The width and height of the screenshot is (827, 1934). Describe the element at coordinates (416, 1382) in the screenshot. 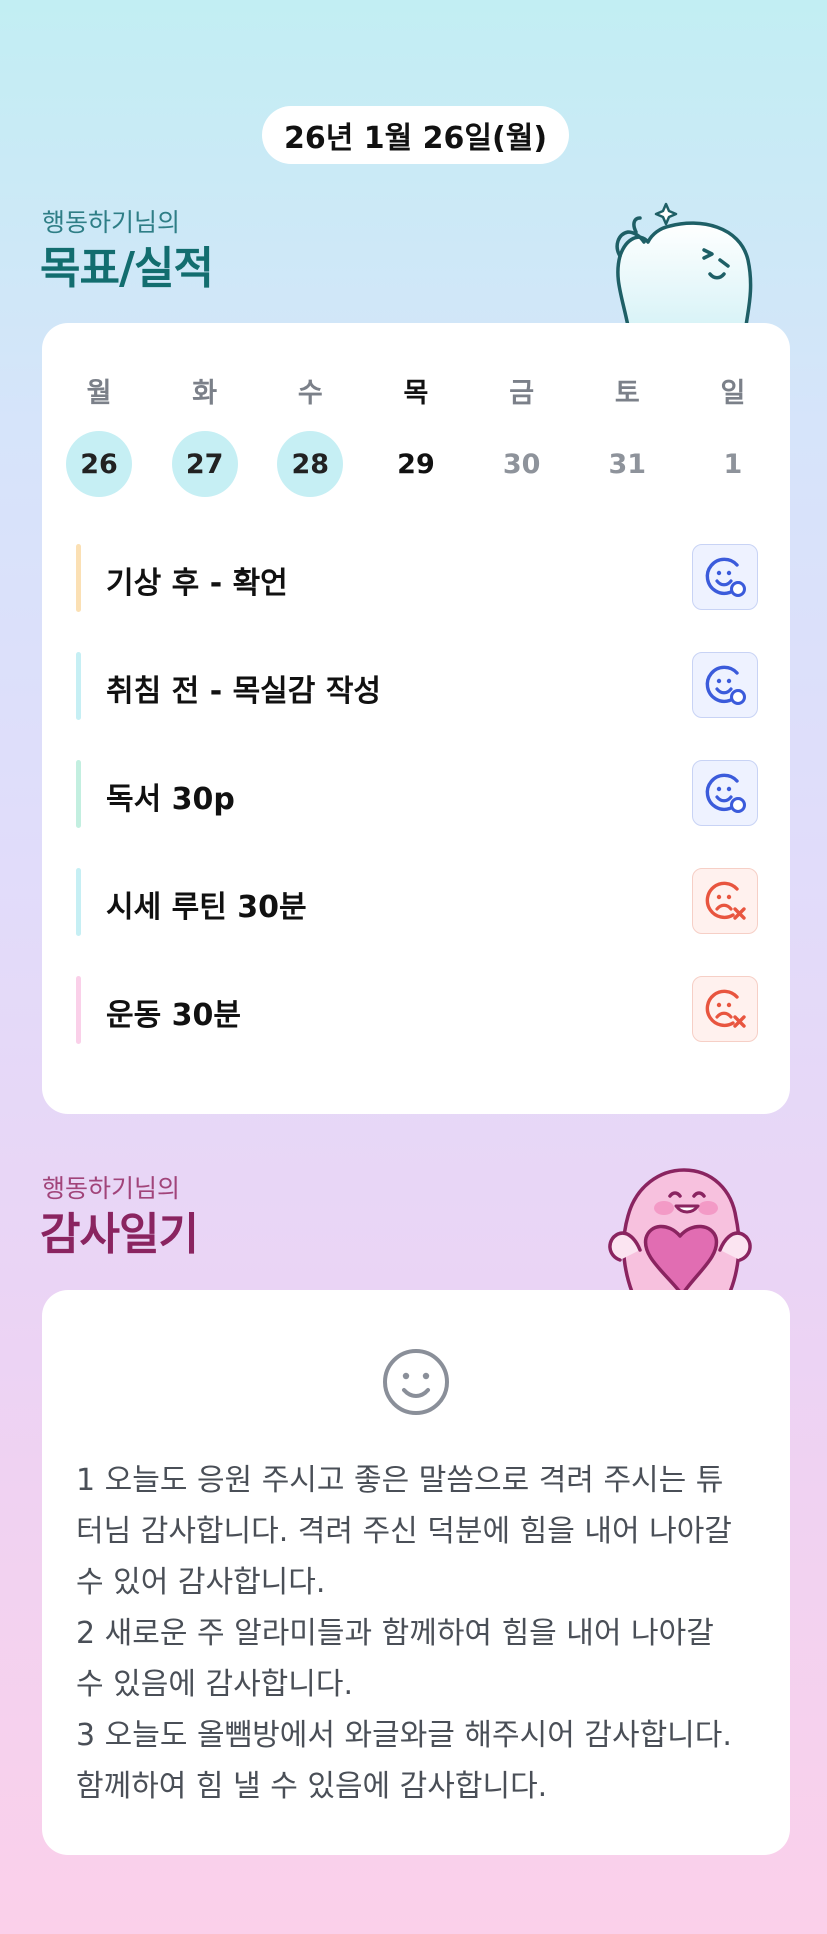

I see `smile-face-icon` at that location.